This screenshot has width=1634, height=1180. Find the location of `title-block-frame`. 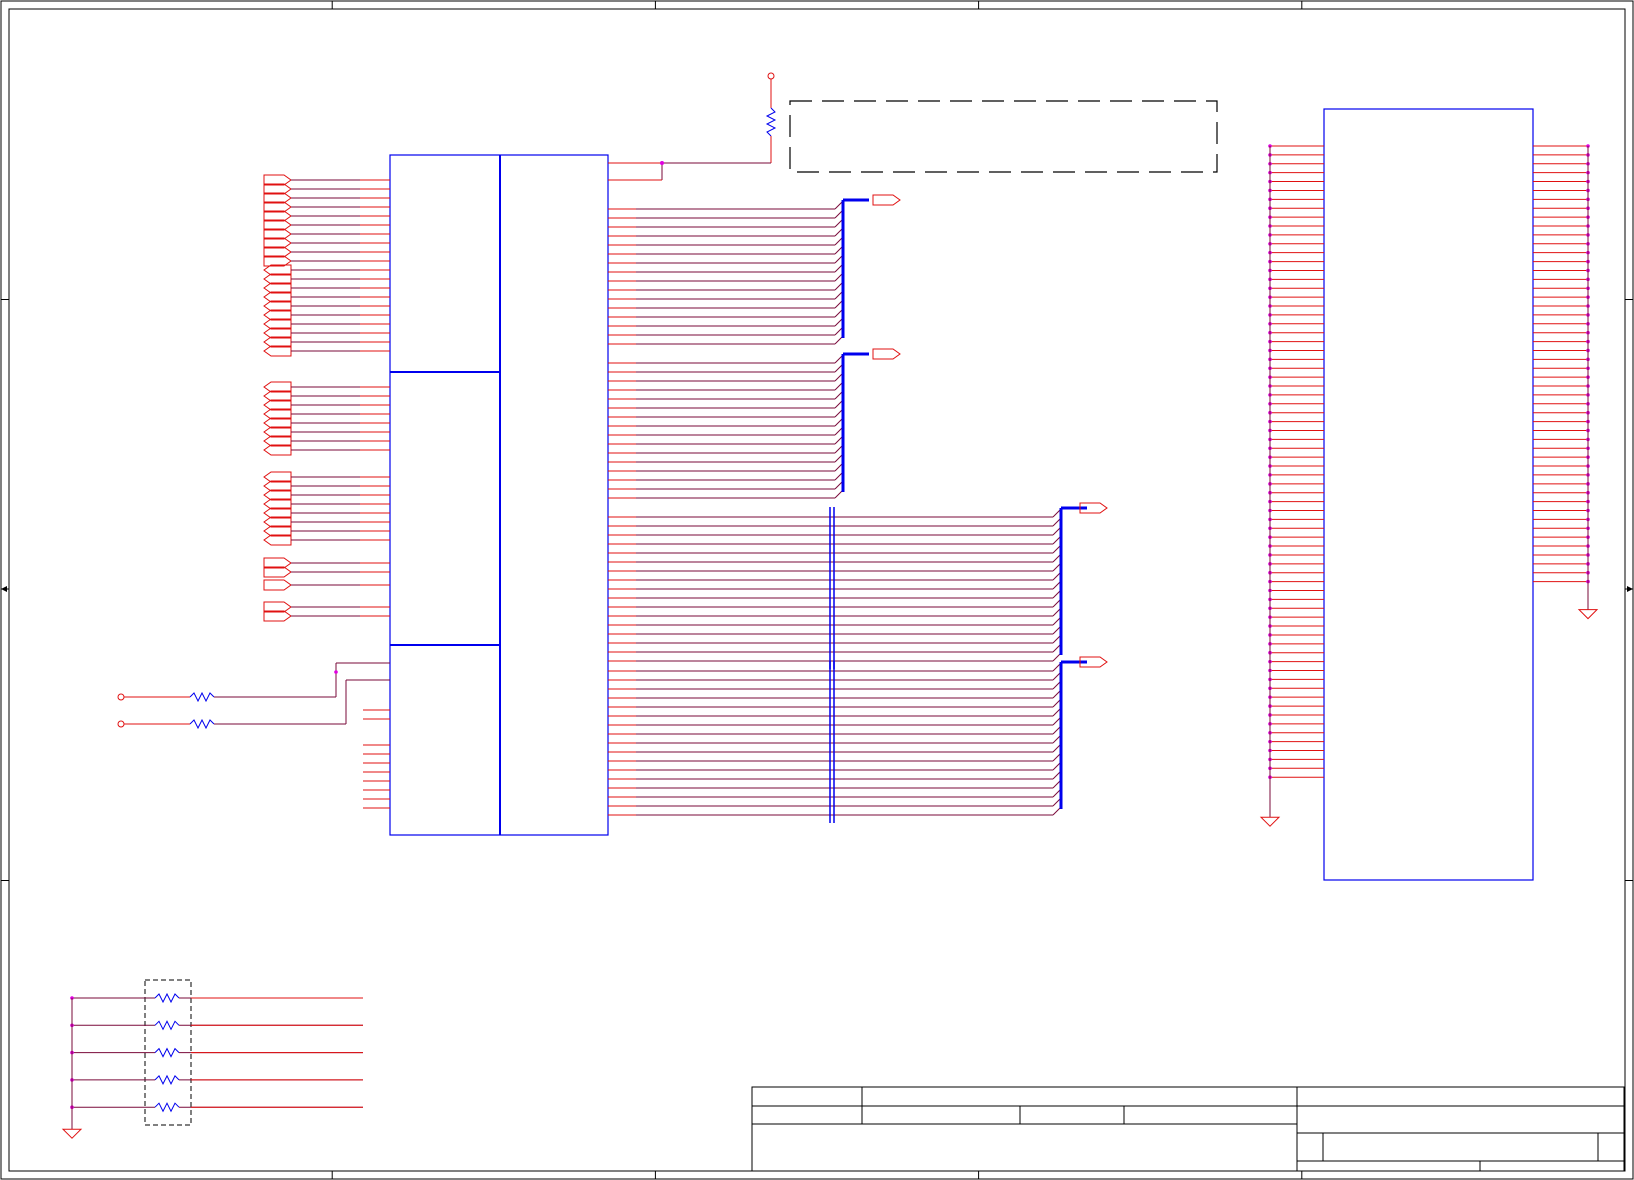

title-block-frame is located at coordinates (1188, 1129).